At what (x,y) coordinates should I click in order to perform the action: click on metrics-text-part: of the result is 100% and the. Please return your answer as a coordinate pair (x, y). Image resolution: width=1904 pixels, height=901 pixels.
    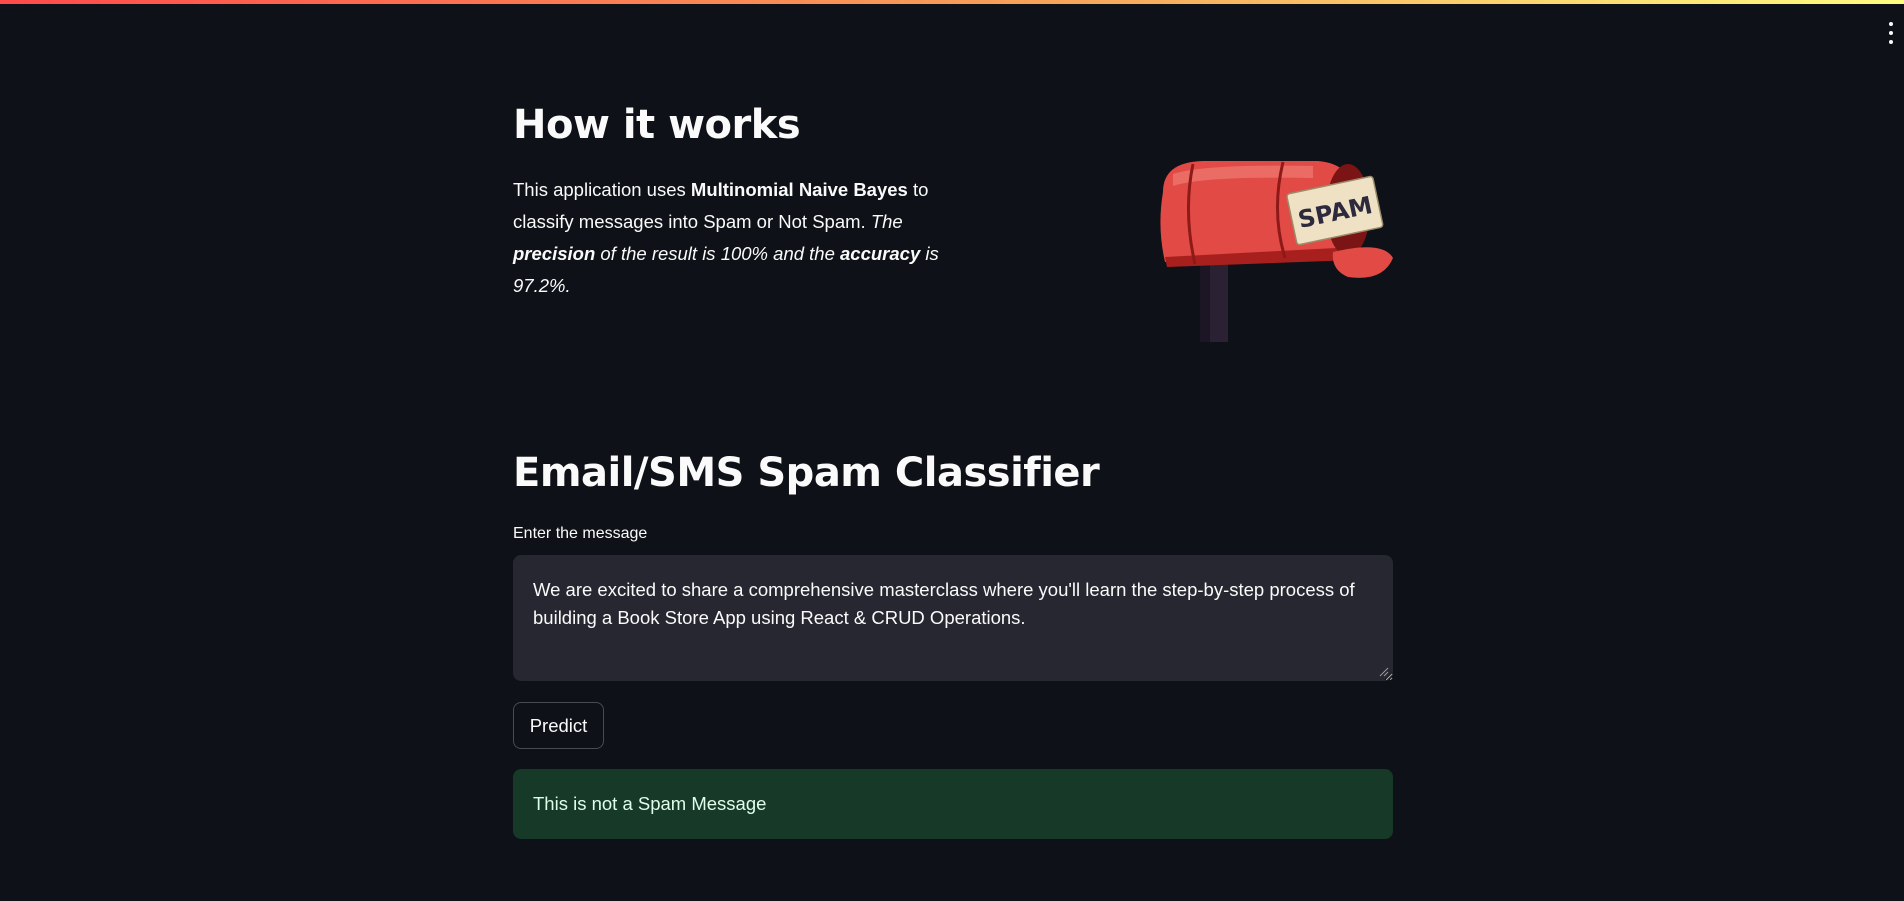
    Looking at the image, I should click on (718, 253).